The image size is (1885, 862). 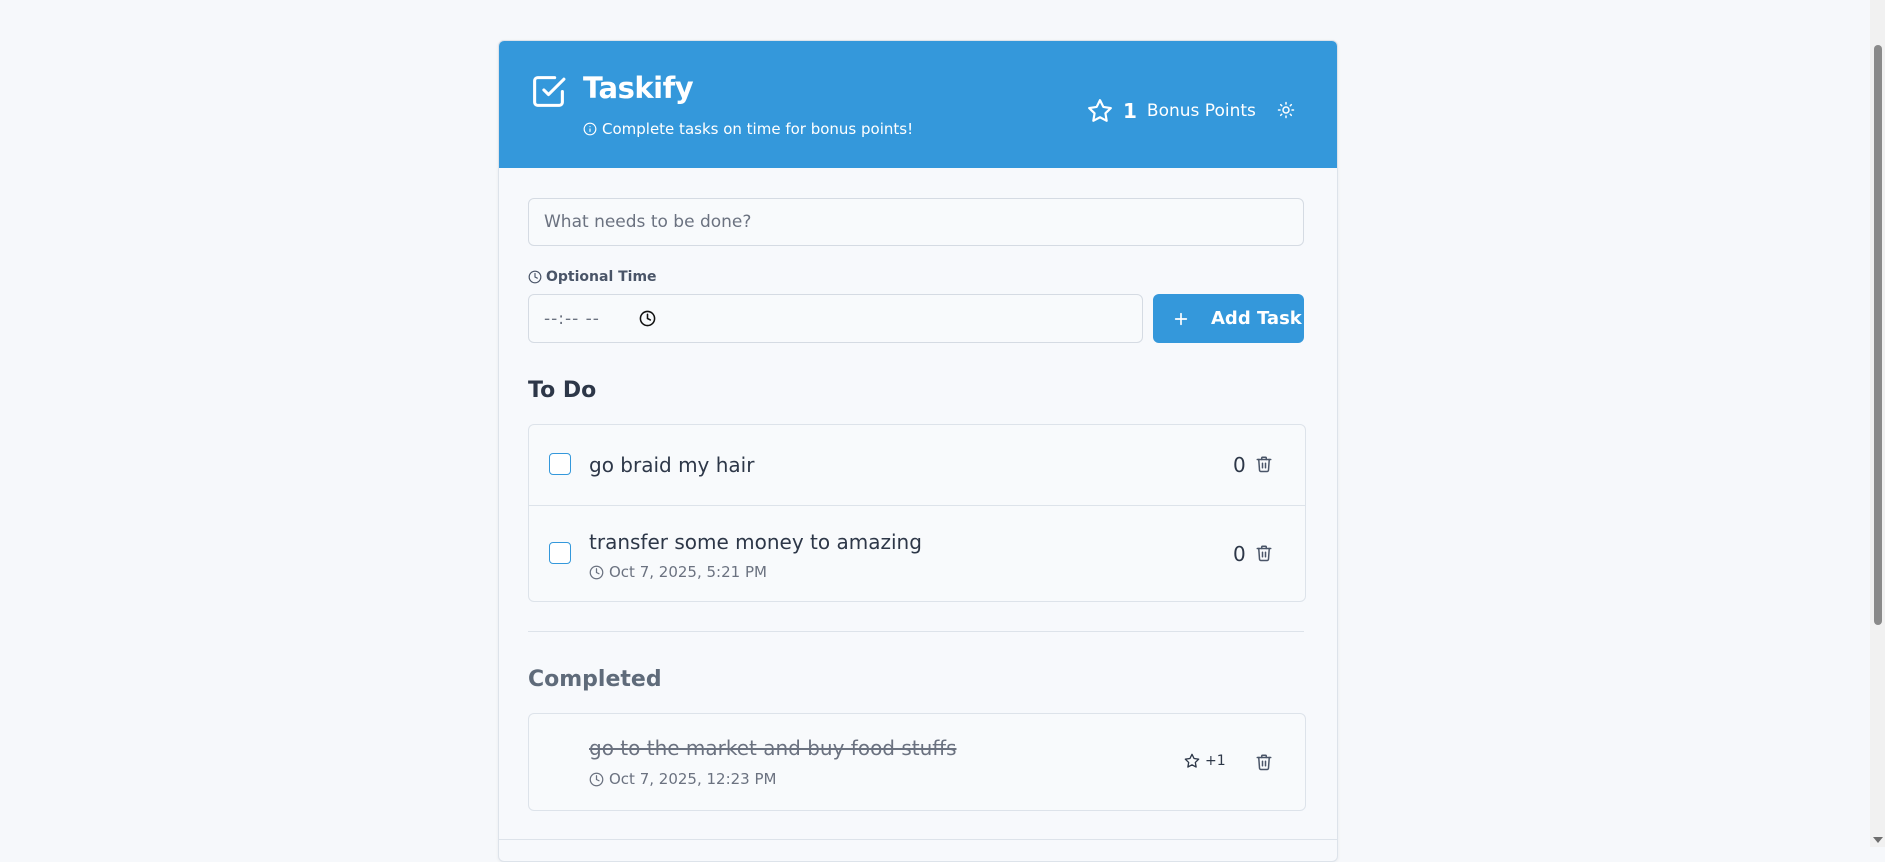 I want to click on check-square-icon, so click(x=549, y=91).